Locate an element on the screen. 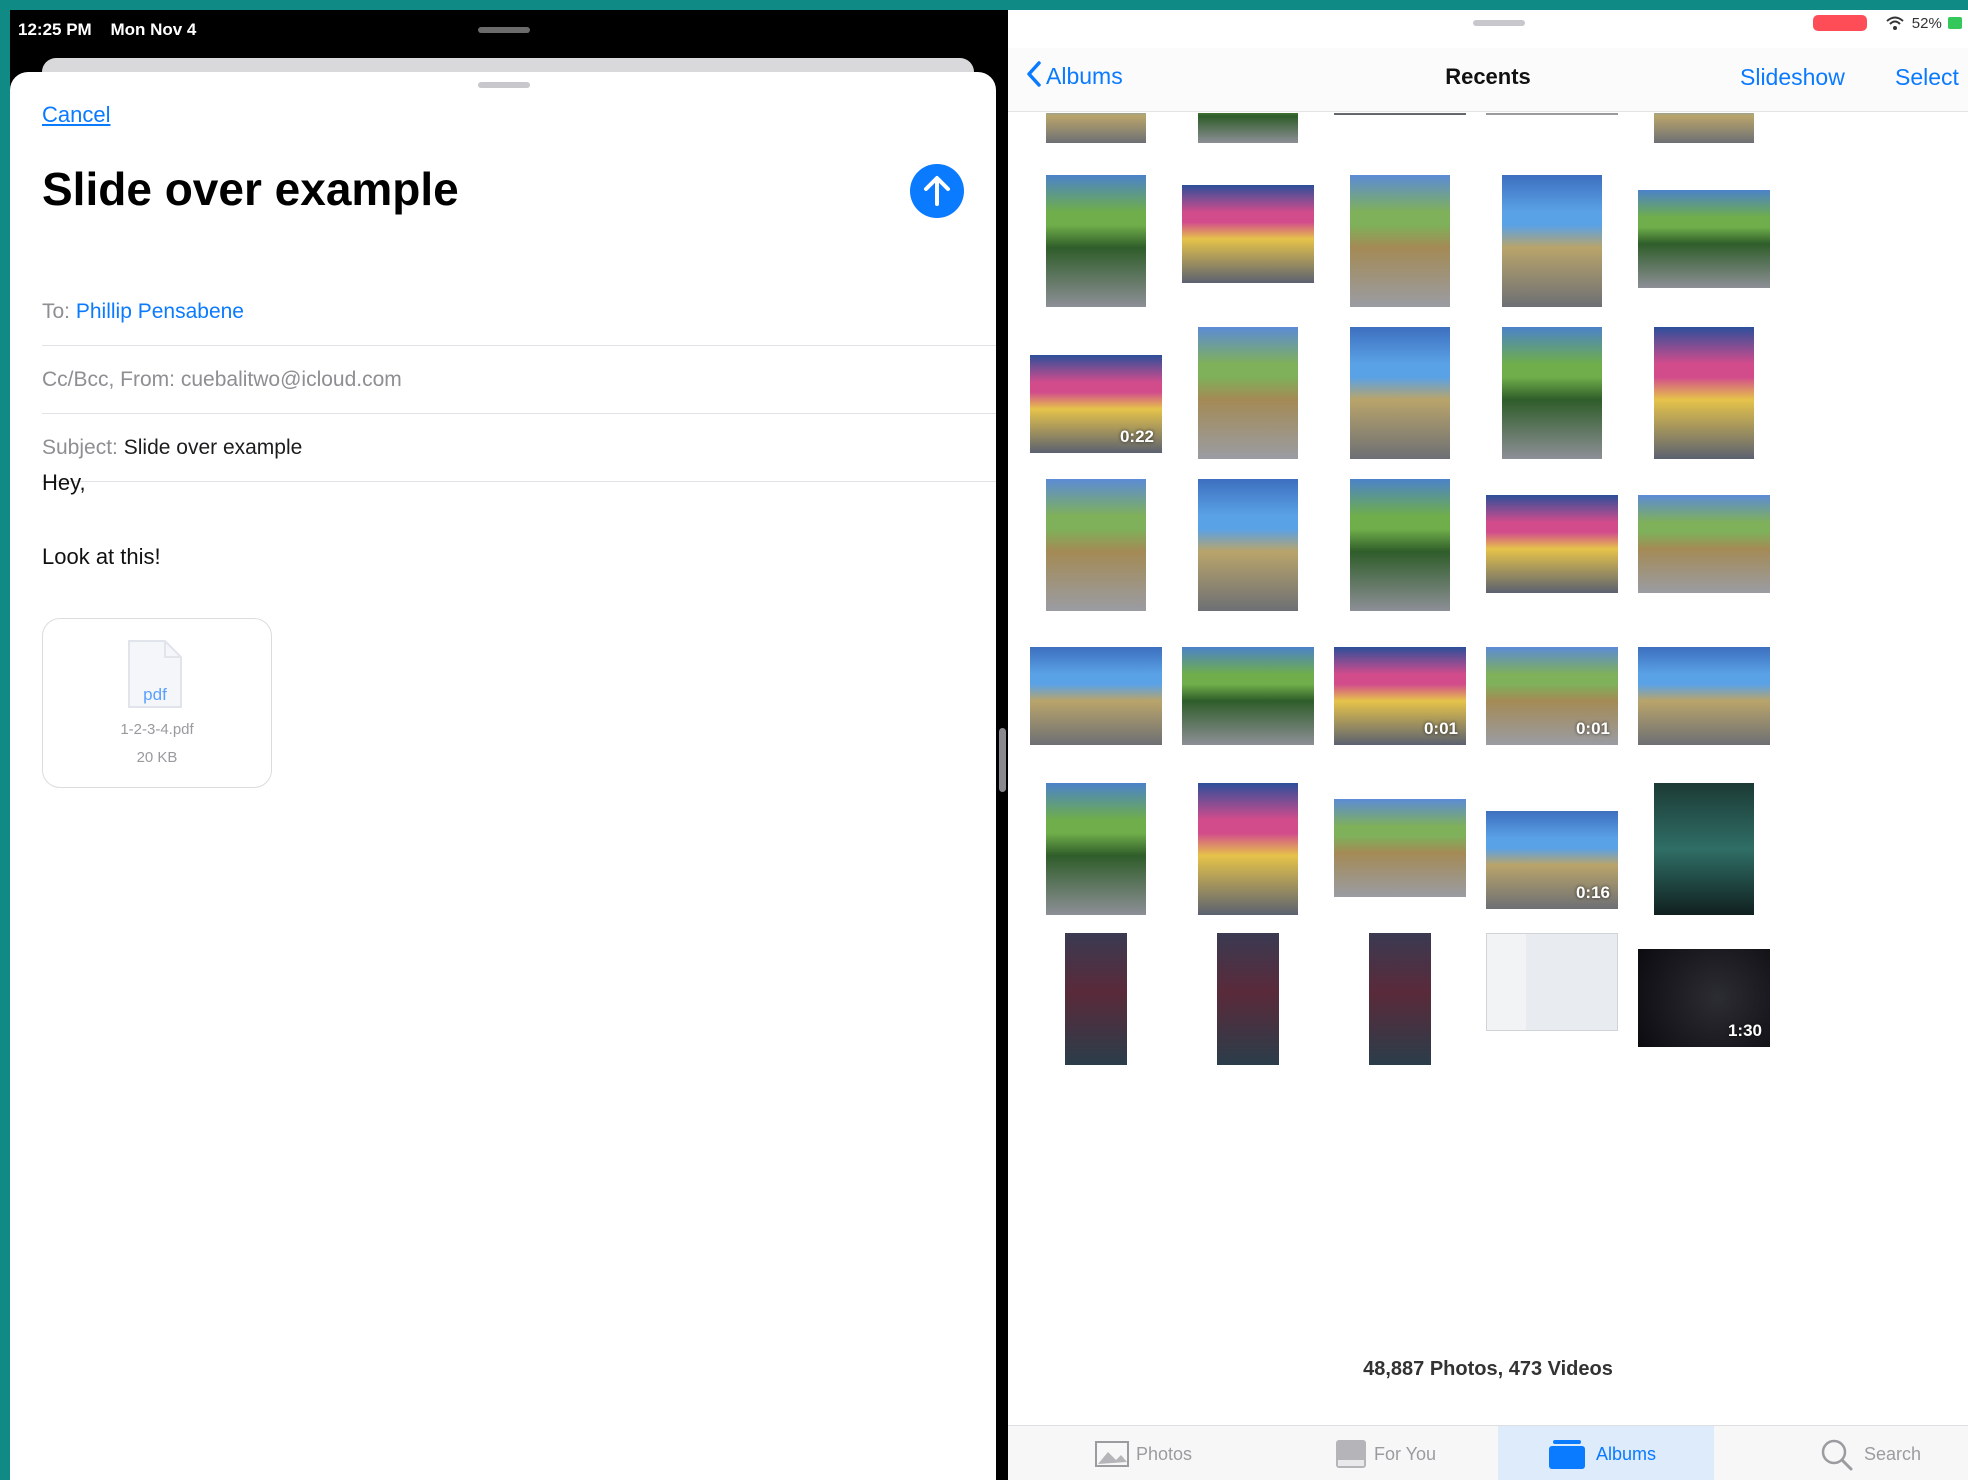 The height and width of the screenshot is (1480, 1968). cc-bcc-from-label: Cc/Bcc, From: is located at coordinates (109, 379).